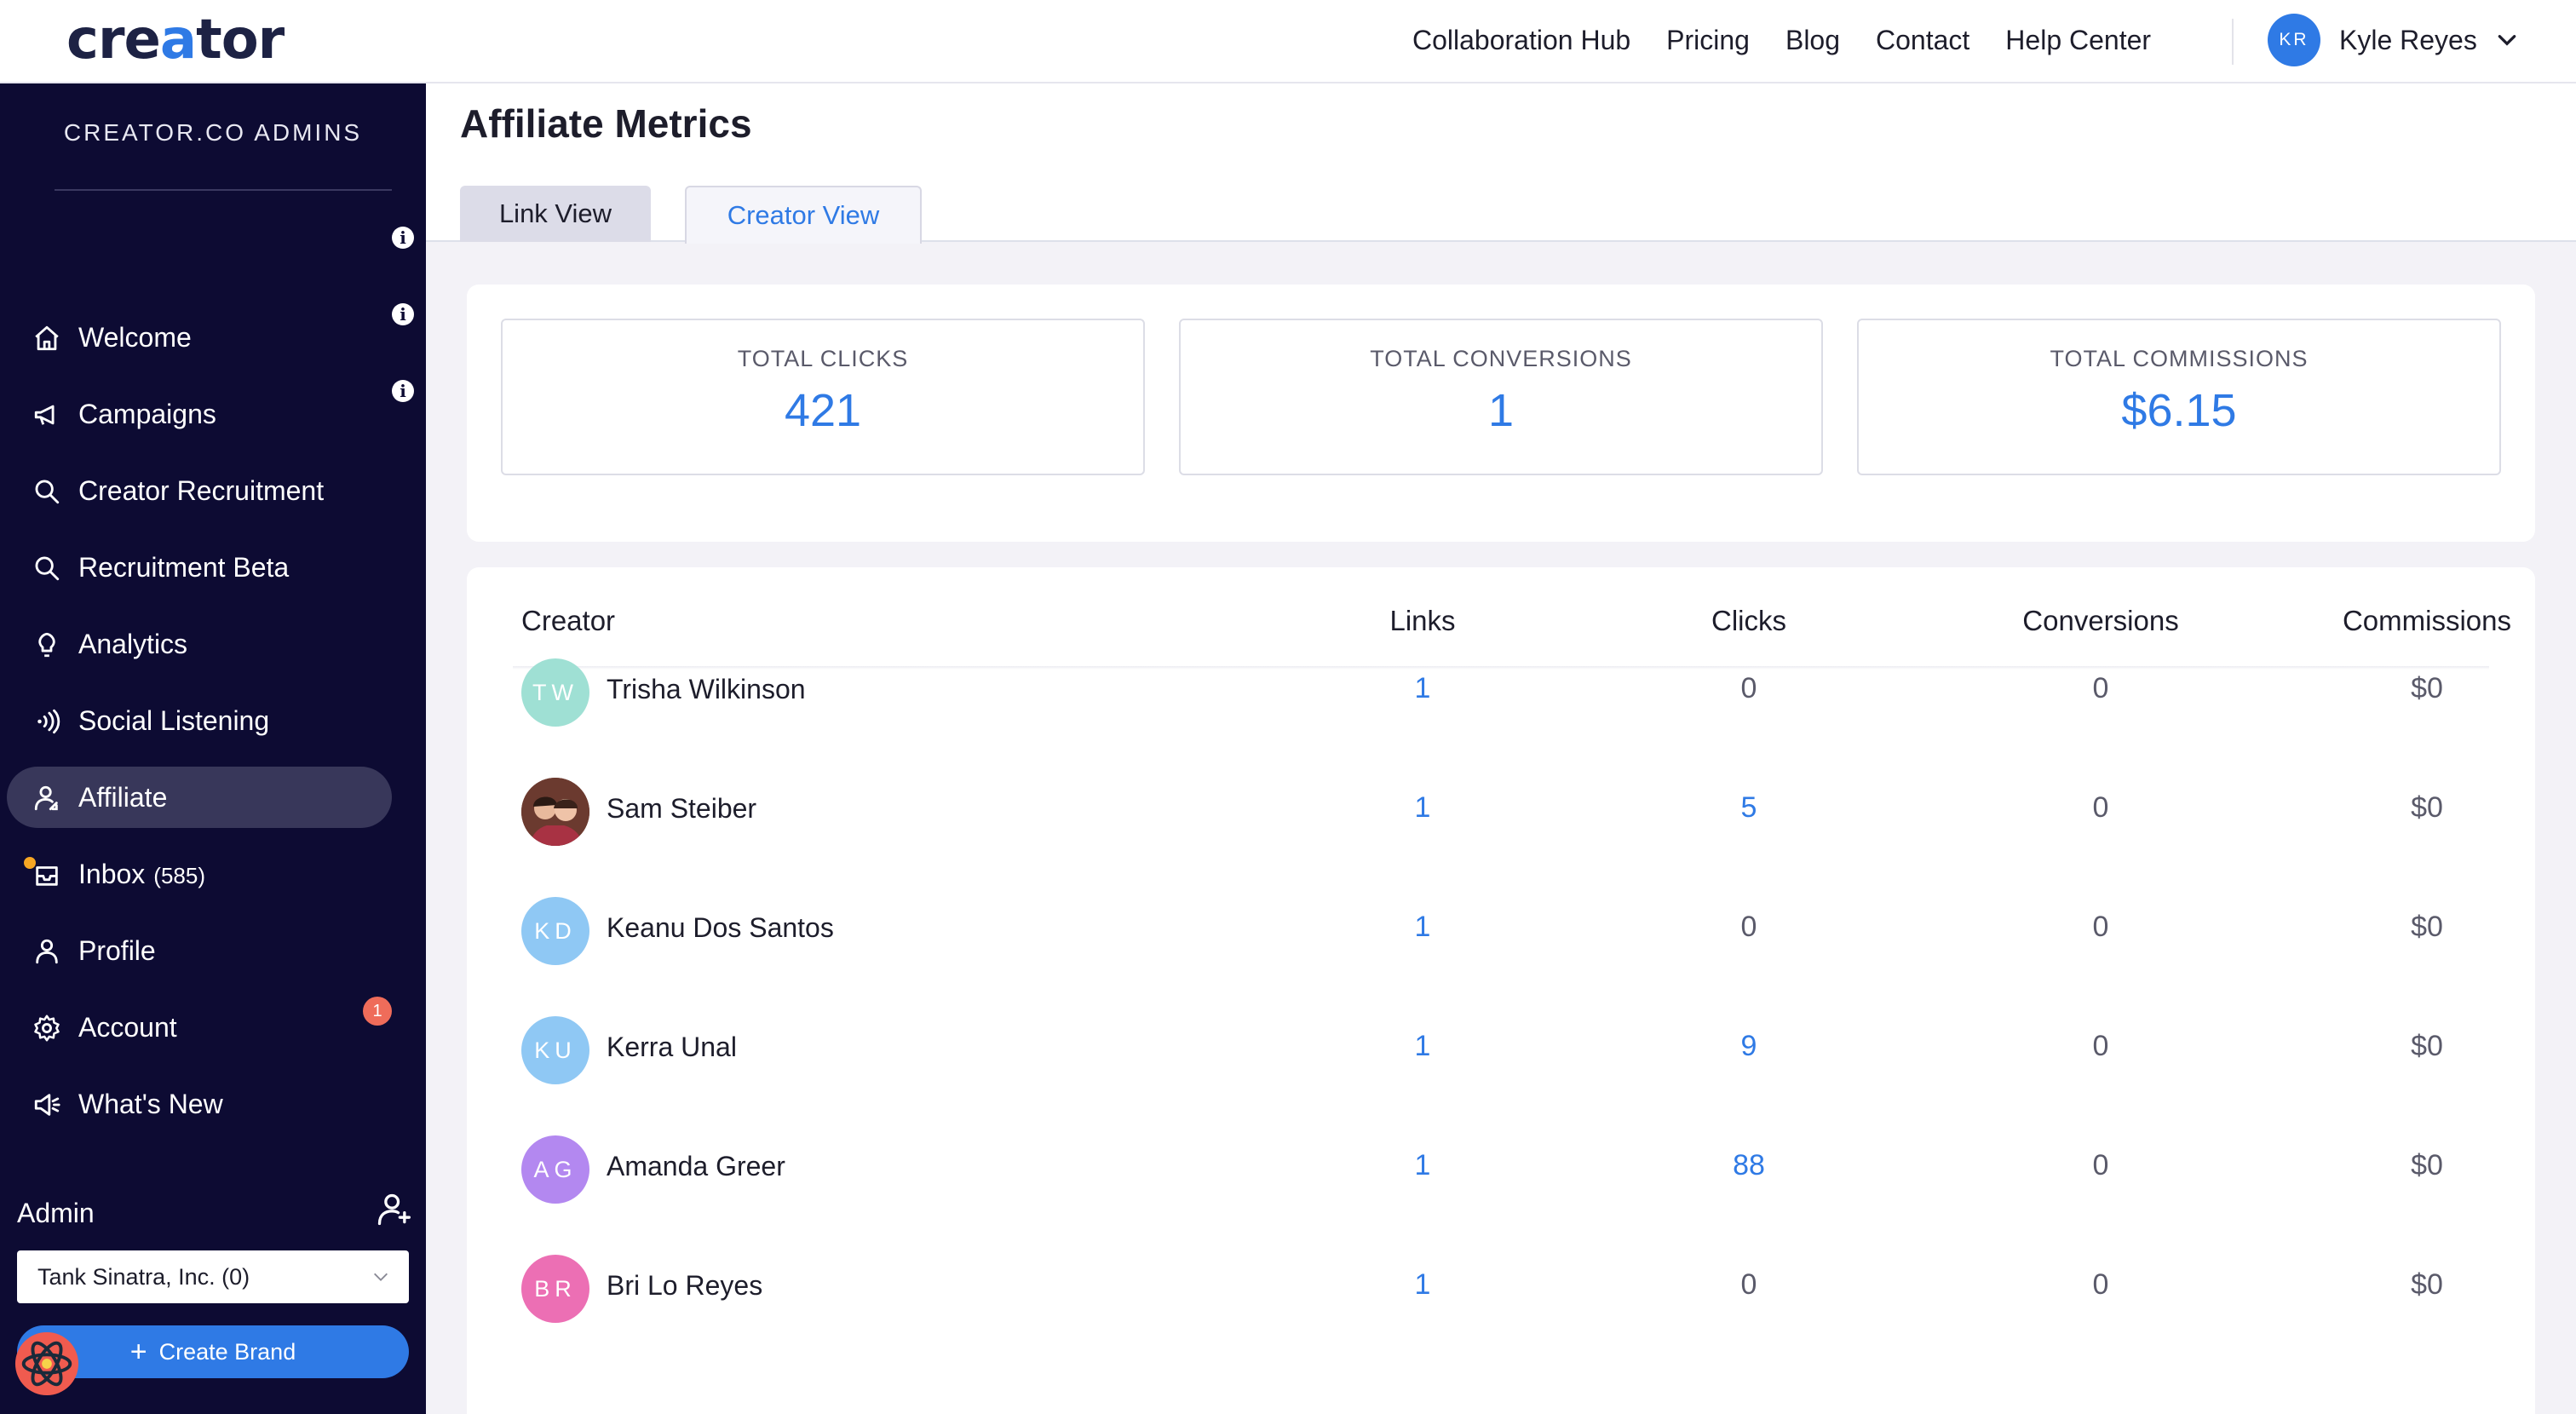 The width and height of the screenshot is (2576, 1414). Describe the element at coordinates (2179, 410) in the screenshot. I see `stat-value: $6.15` at that location.